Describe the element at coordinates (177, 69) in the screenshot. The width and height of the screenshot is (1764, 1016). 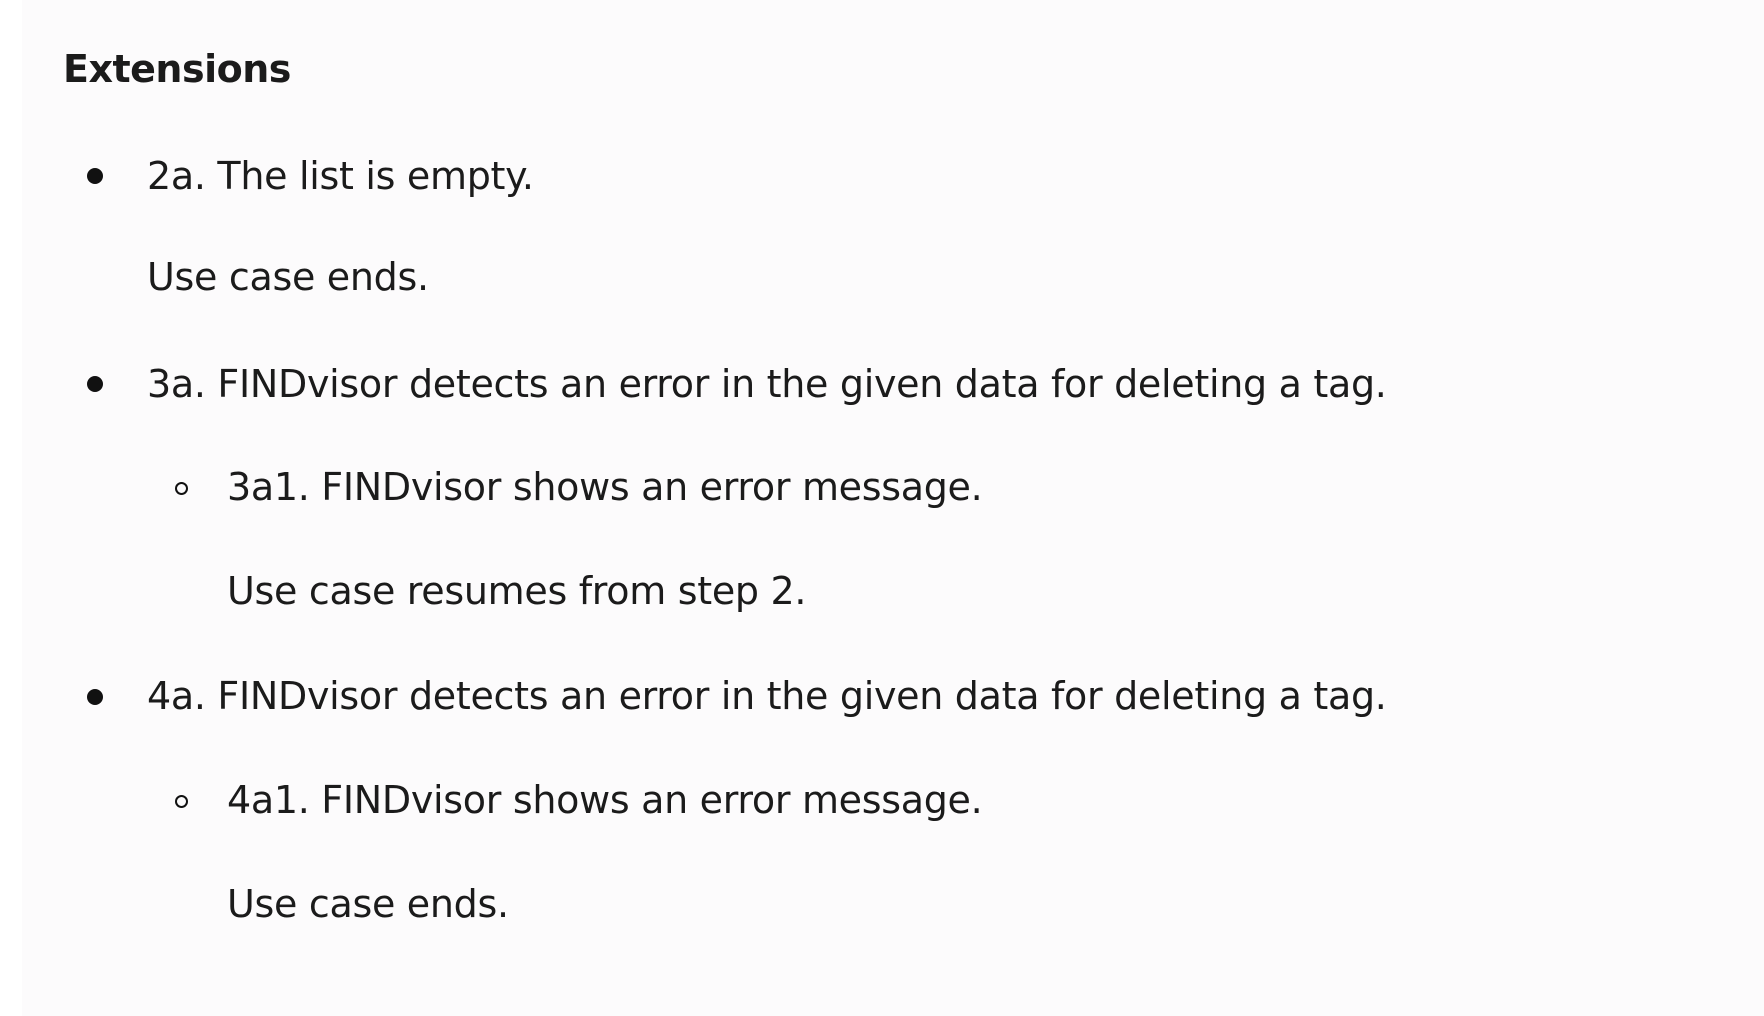
I see `section-heading: Extensions` at that location.